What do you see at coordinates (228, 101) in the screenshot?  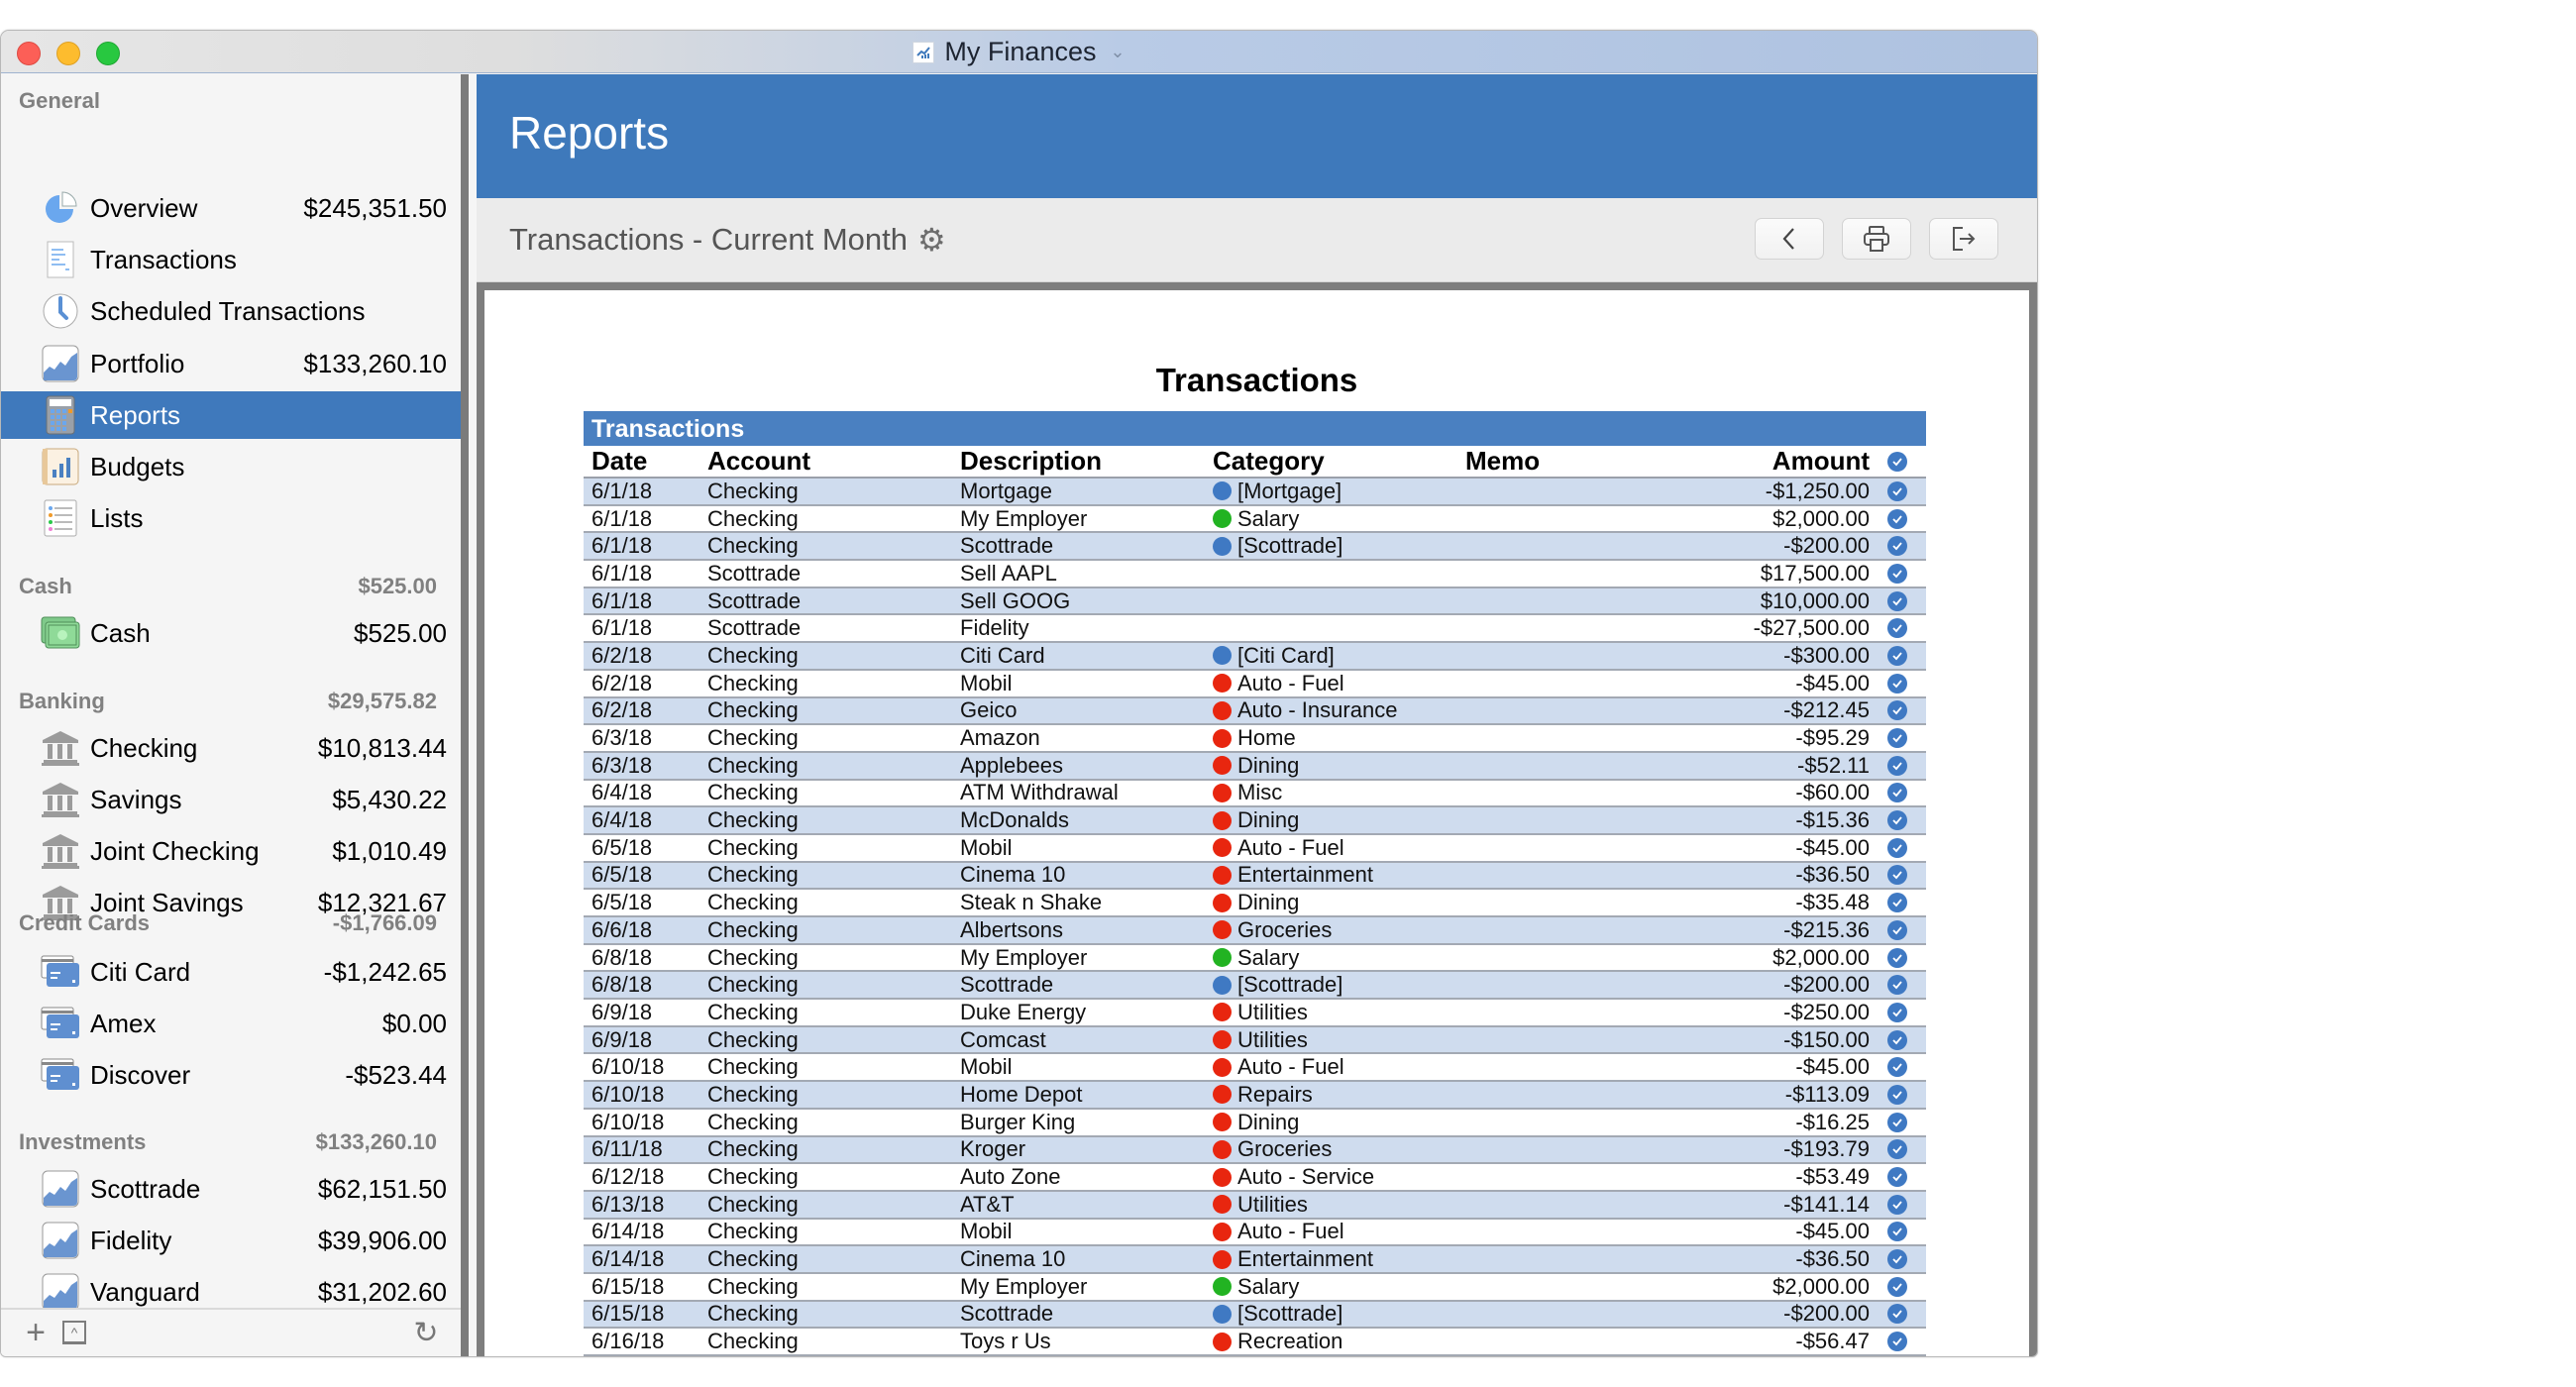 I see `sidebar-section-general: General` at bounding box center [228, 101].